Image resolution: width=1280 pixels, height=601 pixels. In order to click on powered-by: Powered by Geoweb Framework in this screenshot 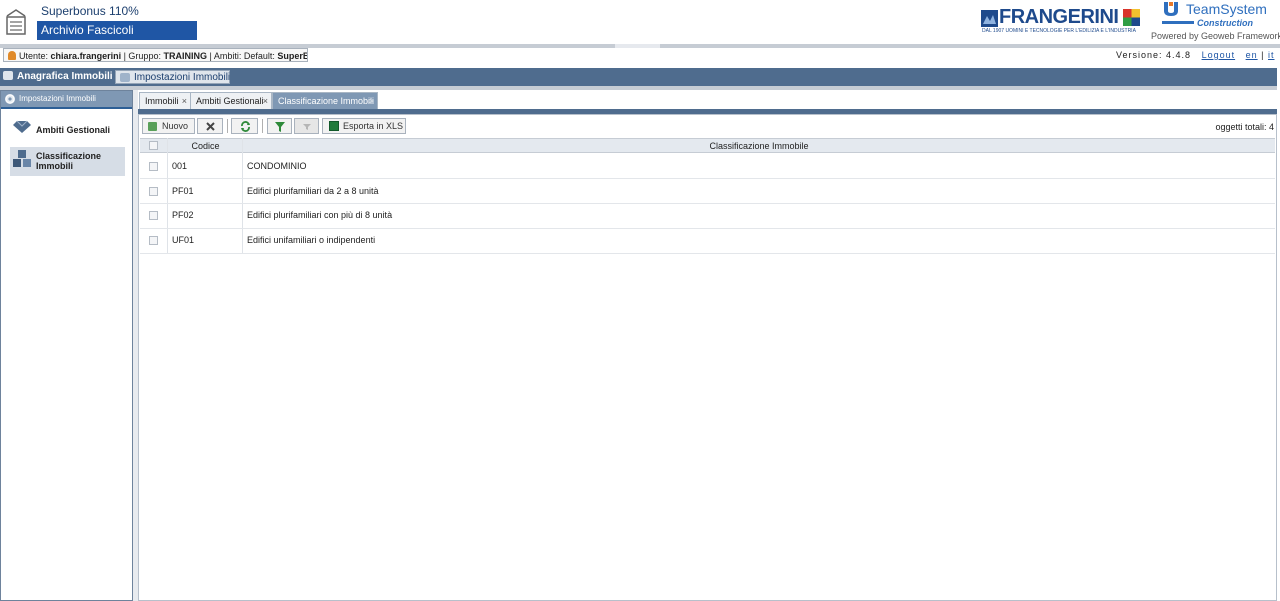, I will do `click(1215, 36)`.